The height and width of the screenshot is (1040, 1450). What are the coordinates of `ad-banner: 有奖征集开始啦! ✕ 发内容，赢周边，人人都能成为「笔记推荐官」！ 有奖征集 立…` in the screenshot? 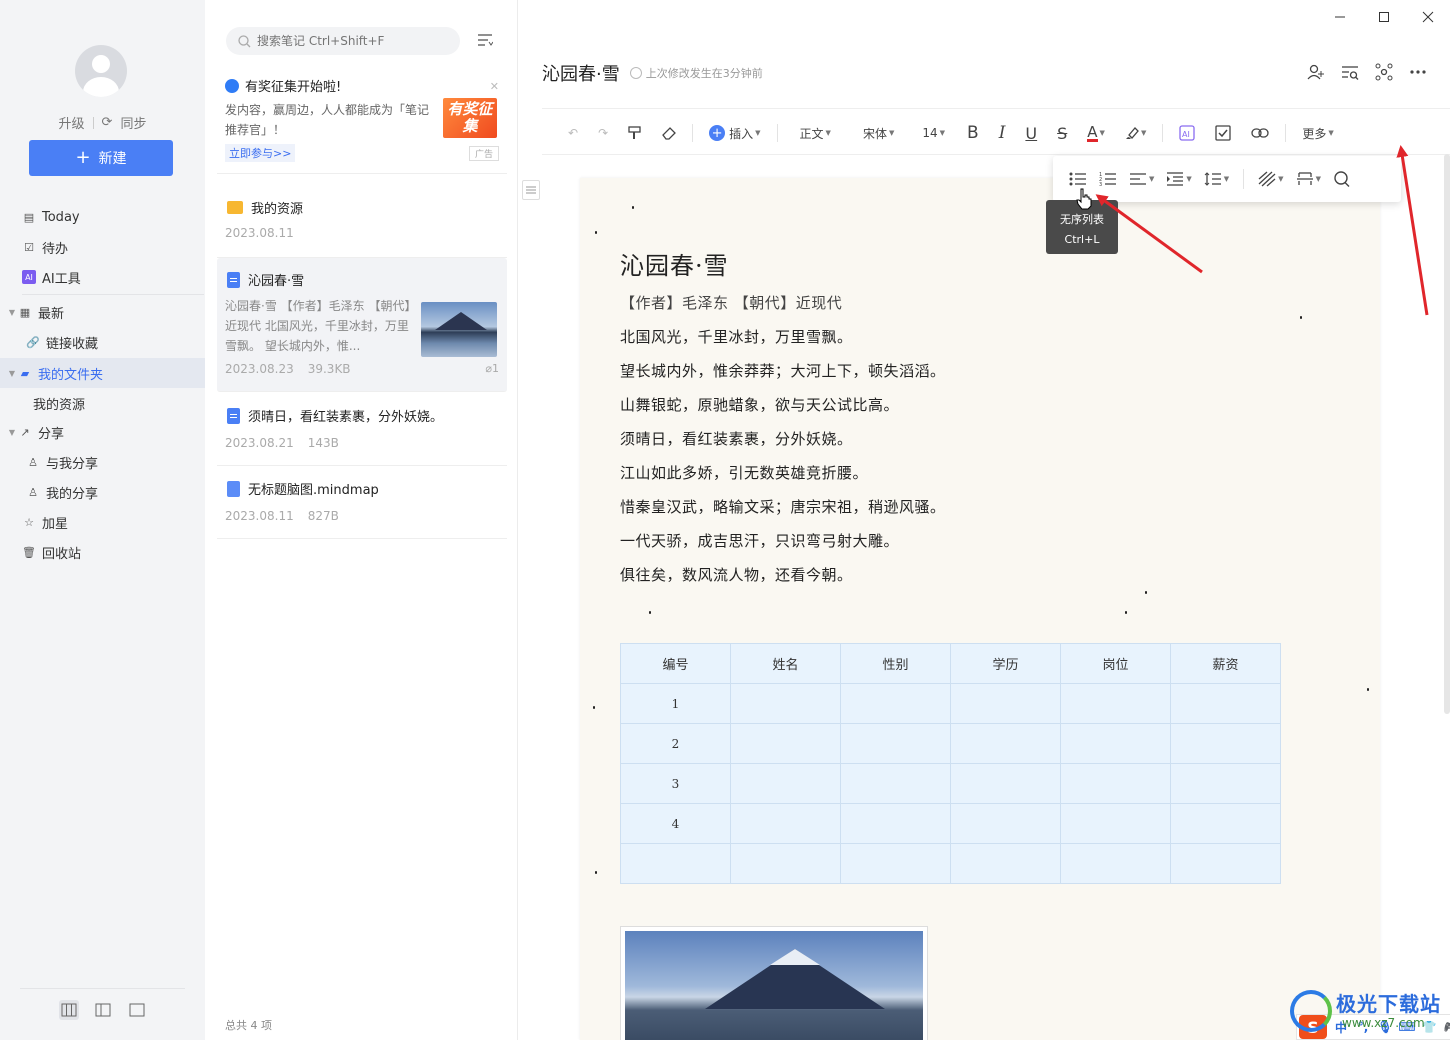 It's located at (362, 120).